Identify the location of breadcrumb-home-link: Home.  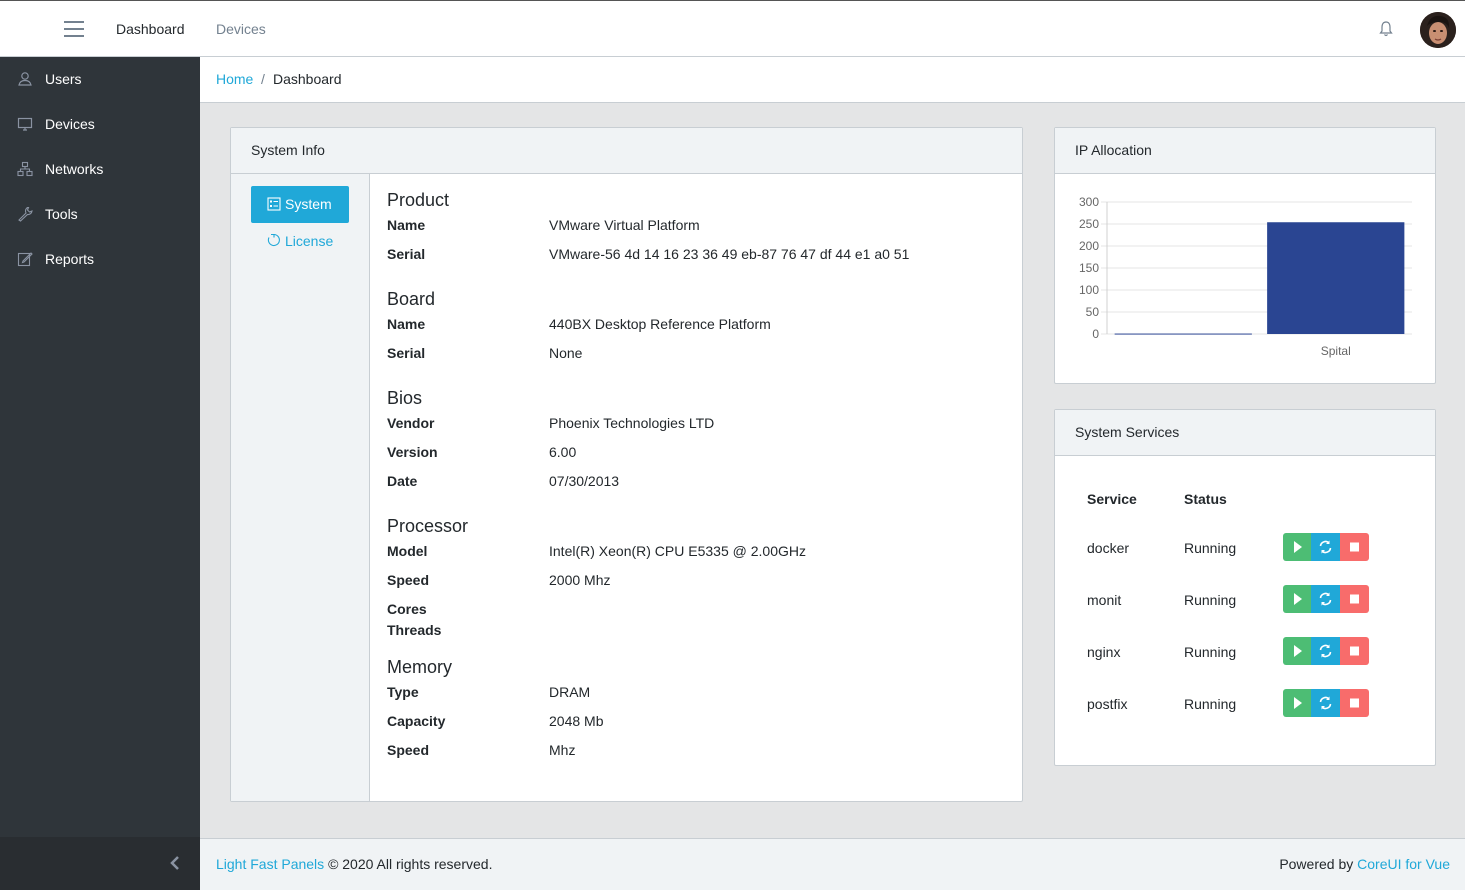
(234, 79).